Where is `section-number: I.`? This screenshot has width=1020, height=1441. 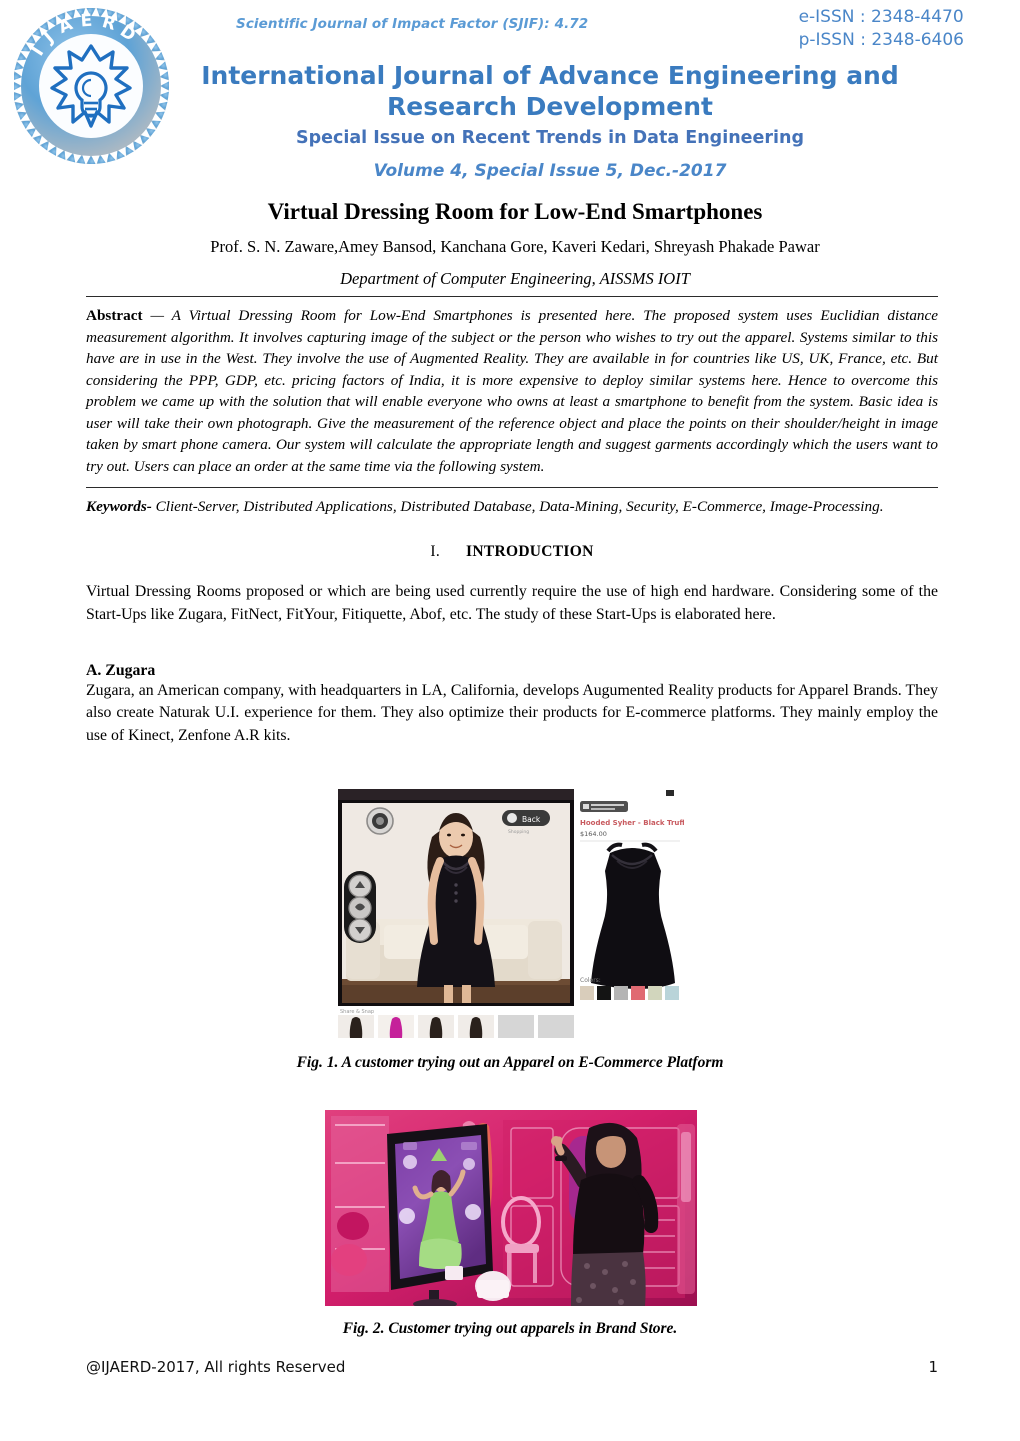 section-number: I. is located at coordinates (435, 552).